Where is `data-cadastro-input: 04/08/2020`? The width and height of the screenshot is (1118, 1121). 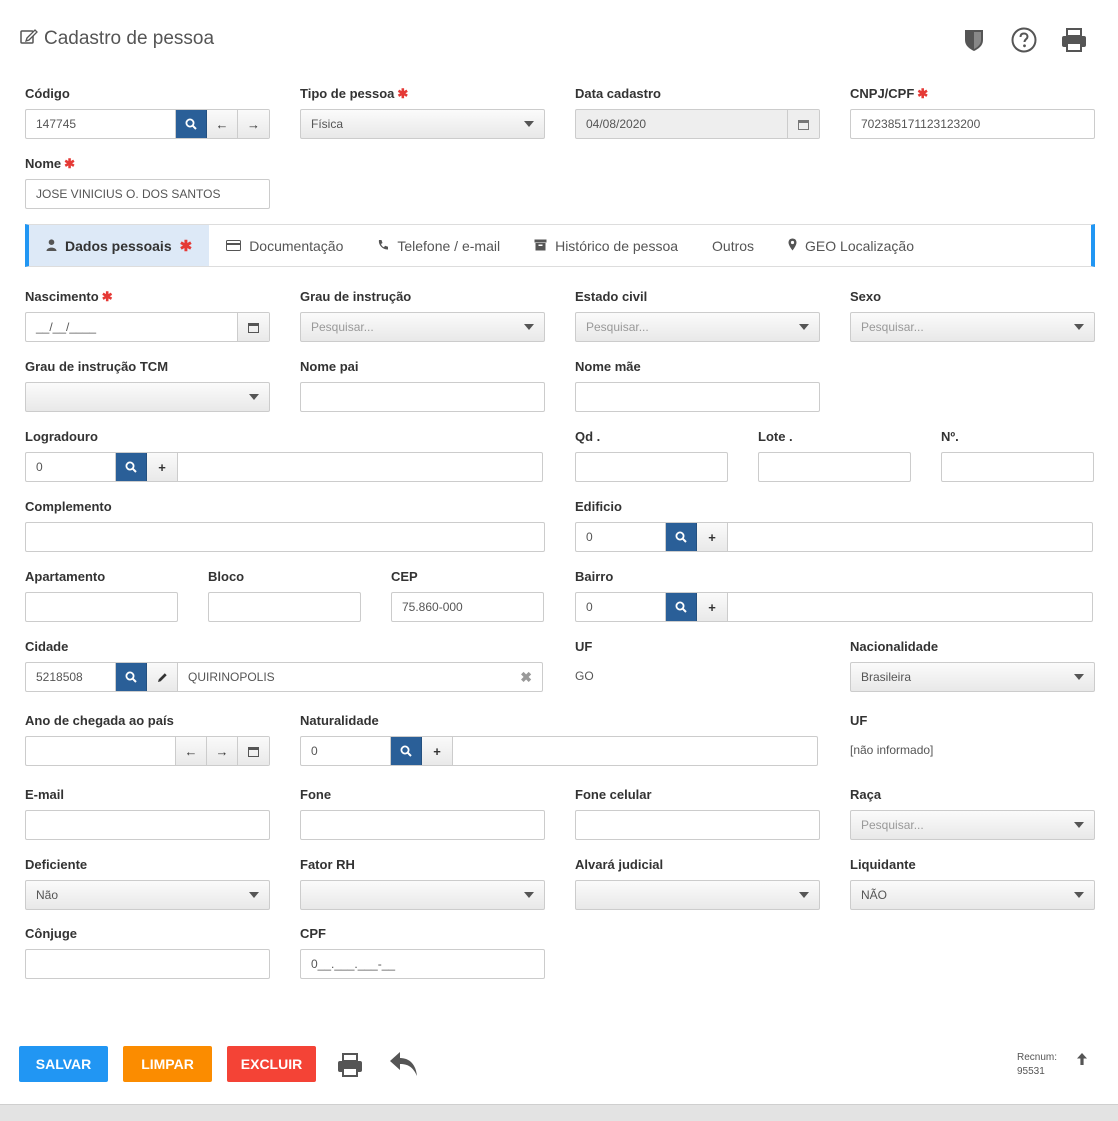
data-cadastro-input: 04/08/2020 is located at coordinates (682, 124).